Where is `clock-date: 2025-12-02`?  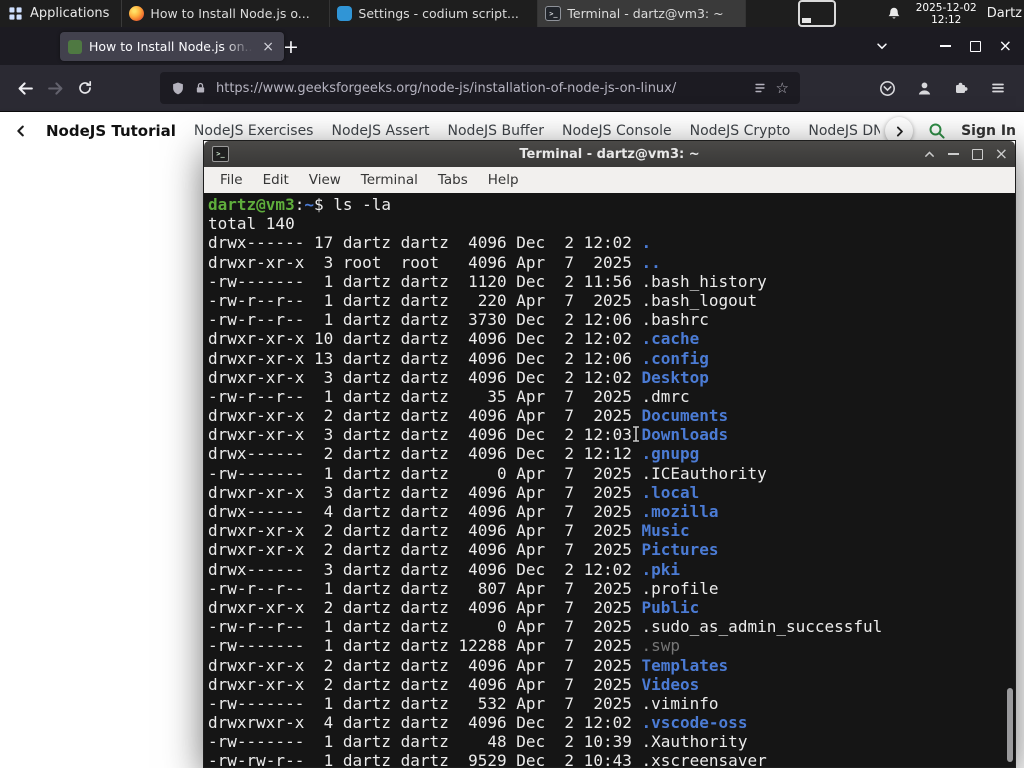
clock-date: 2025-12-02 is located at coordinates (946, 7).